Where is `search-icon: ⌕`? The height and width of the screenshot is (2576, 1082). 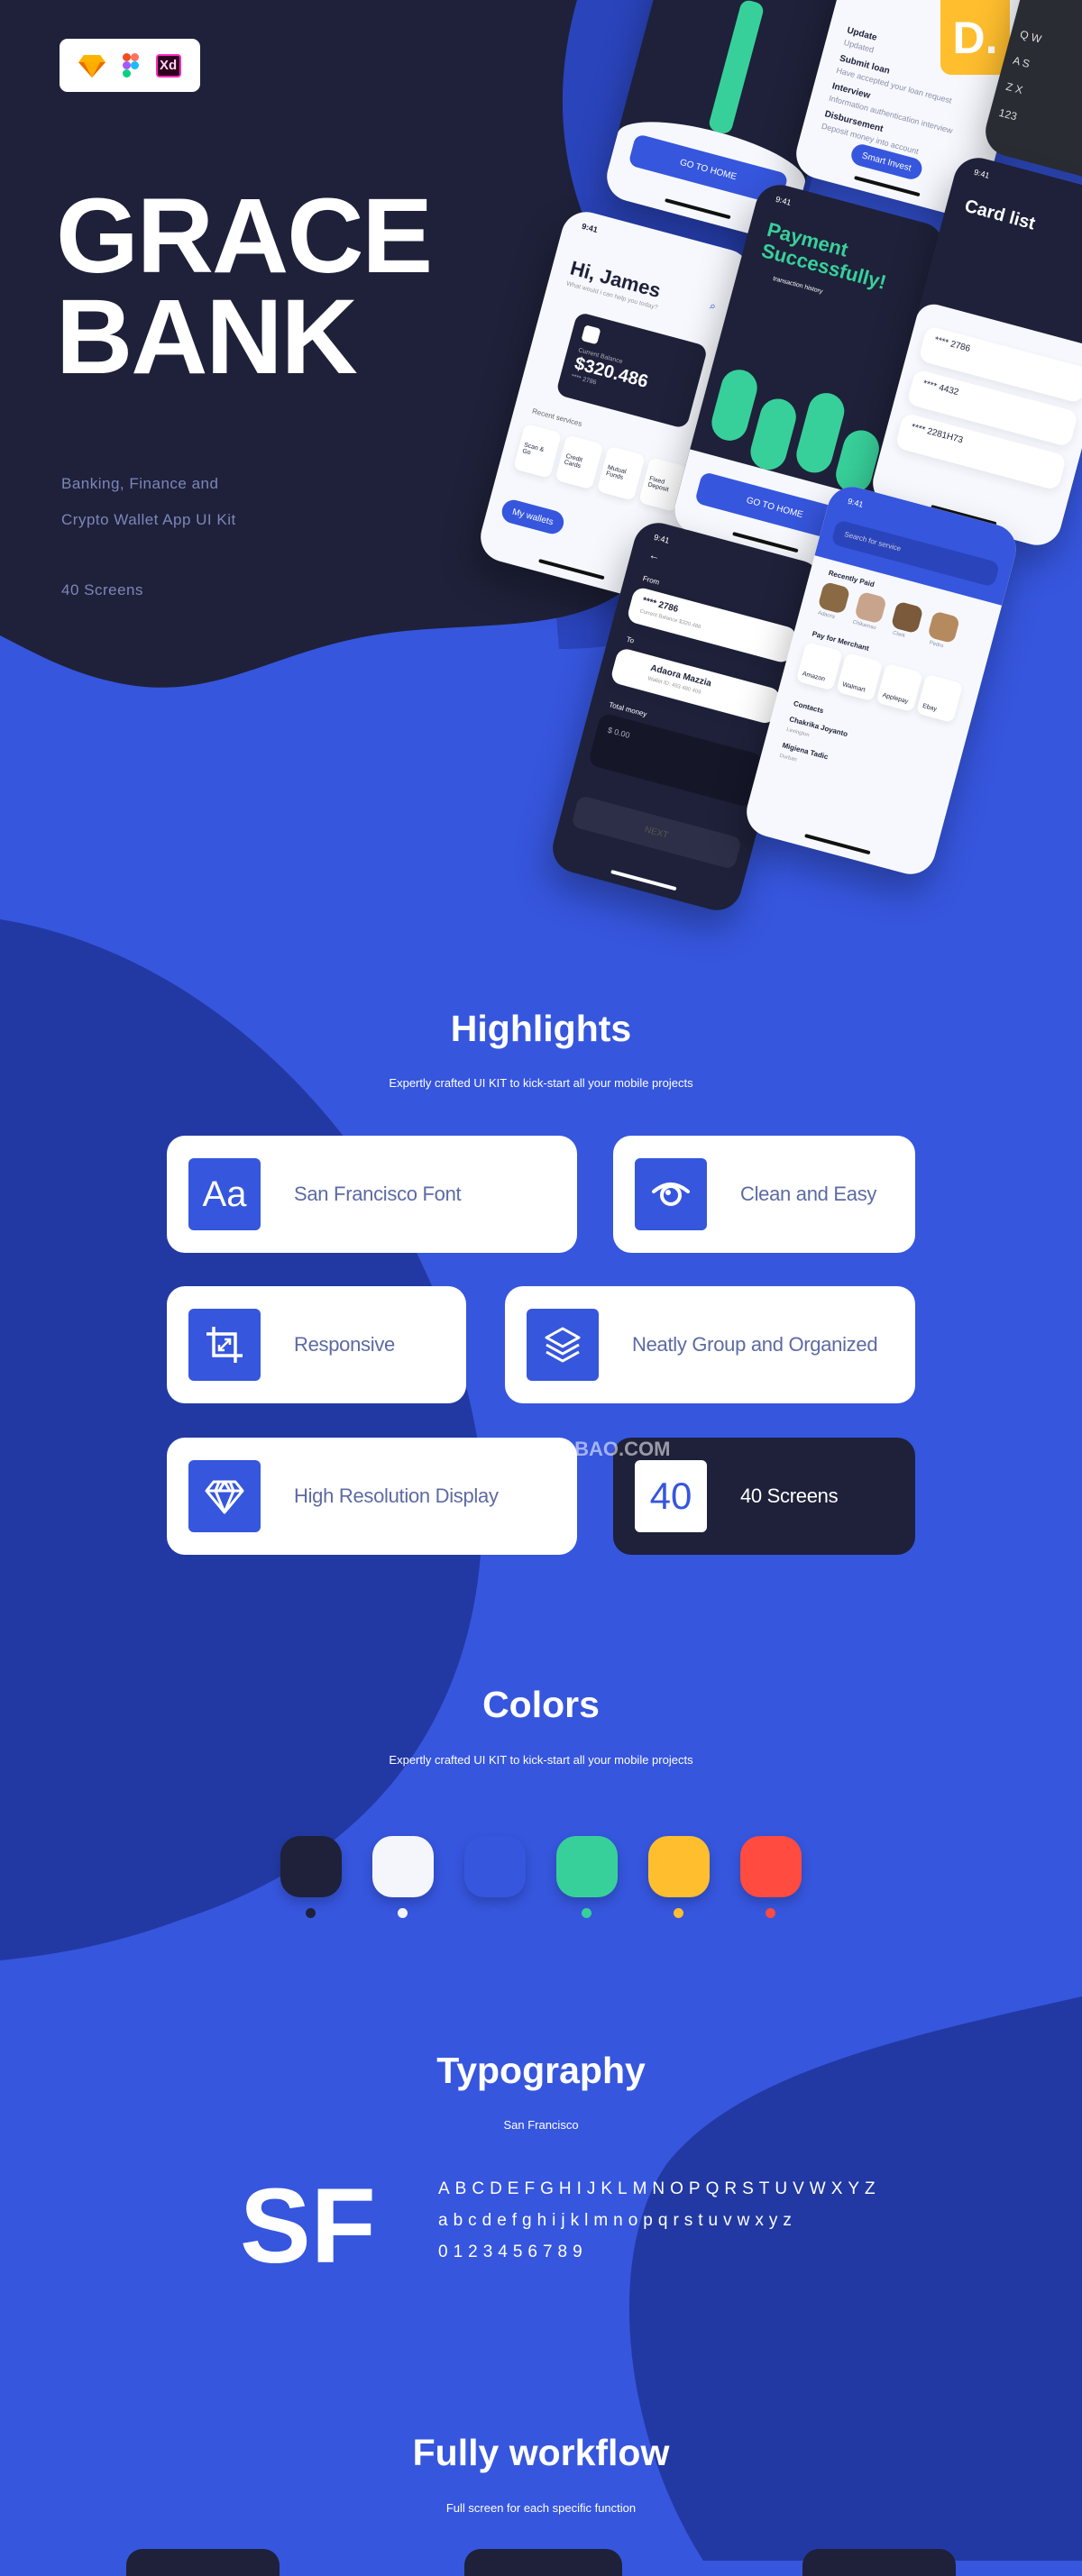 search-icon: ⌕ is located at coordinates (713, 306).